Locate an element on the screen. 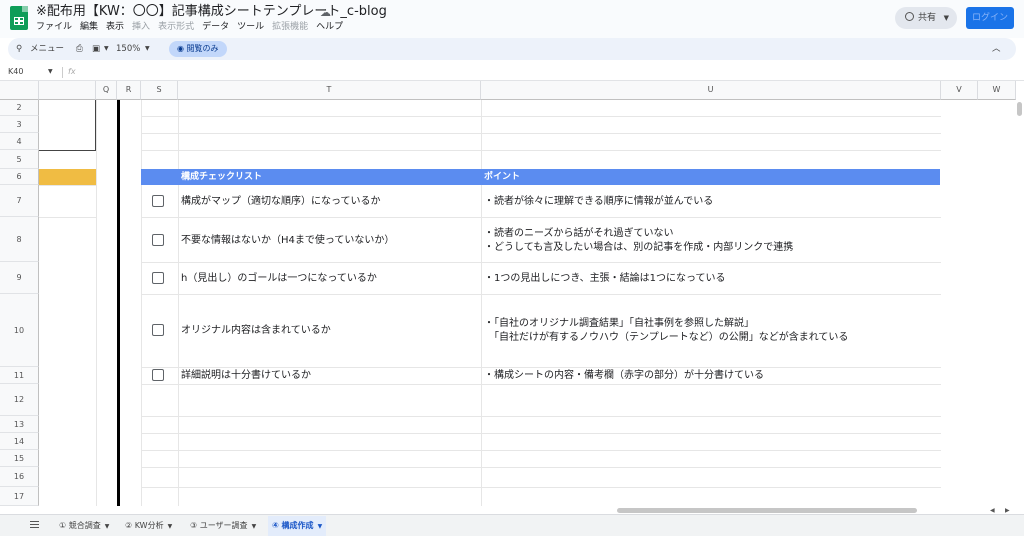 The image size is (1024, 536). share-label: 共有 is located at coordinates (927, 18).